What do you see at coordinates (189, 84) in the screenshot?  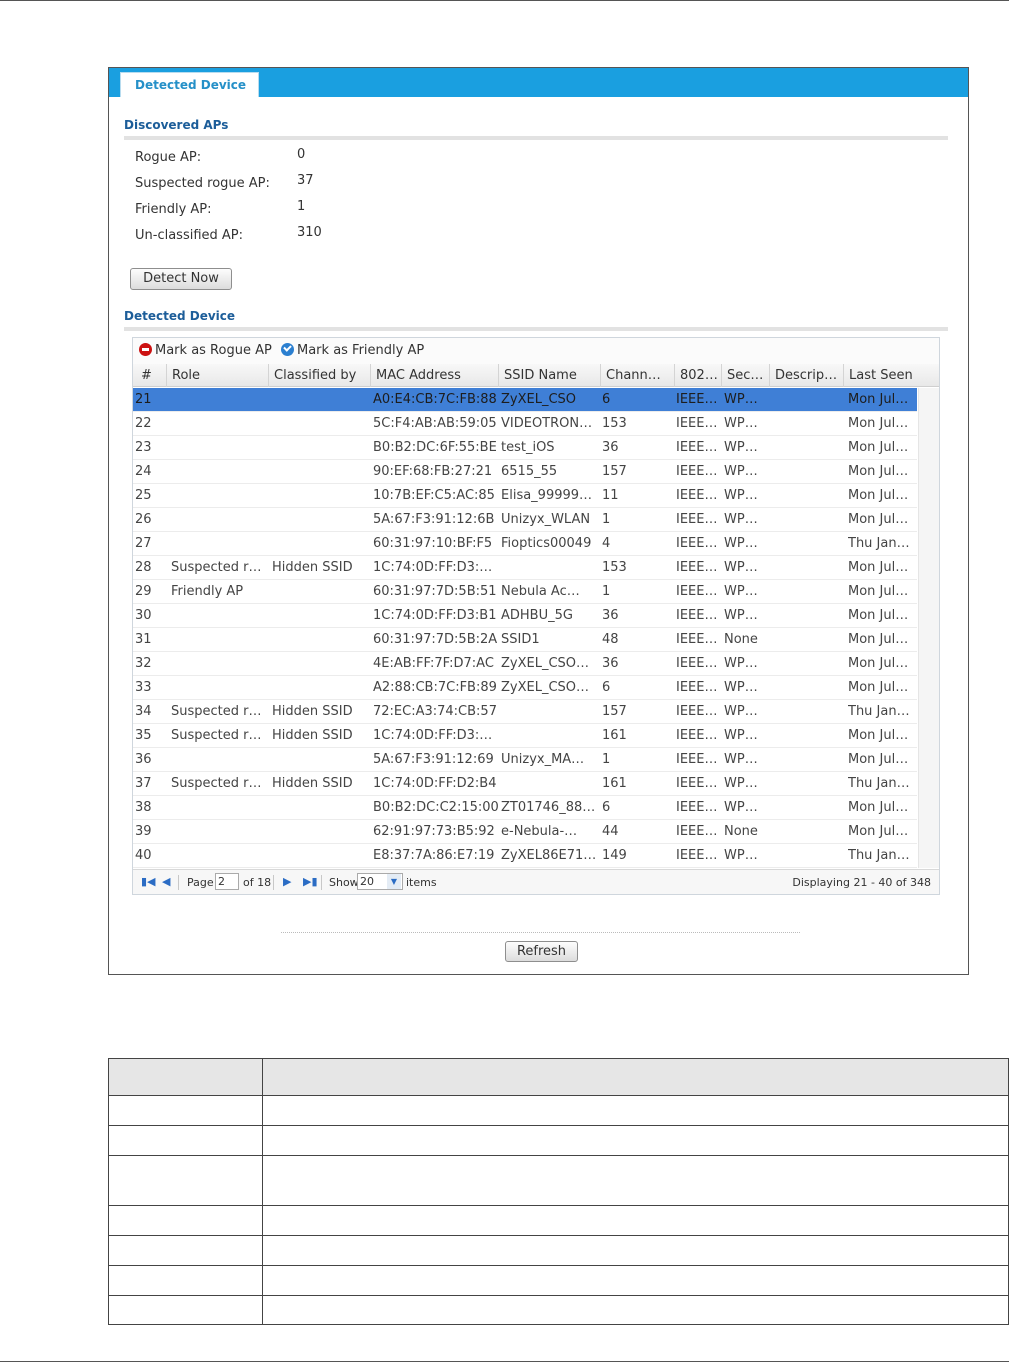 I see `tab-detected-device: Detected Device` at bounding box center [189, 84].